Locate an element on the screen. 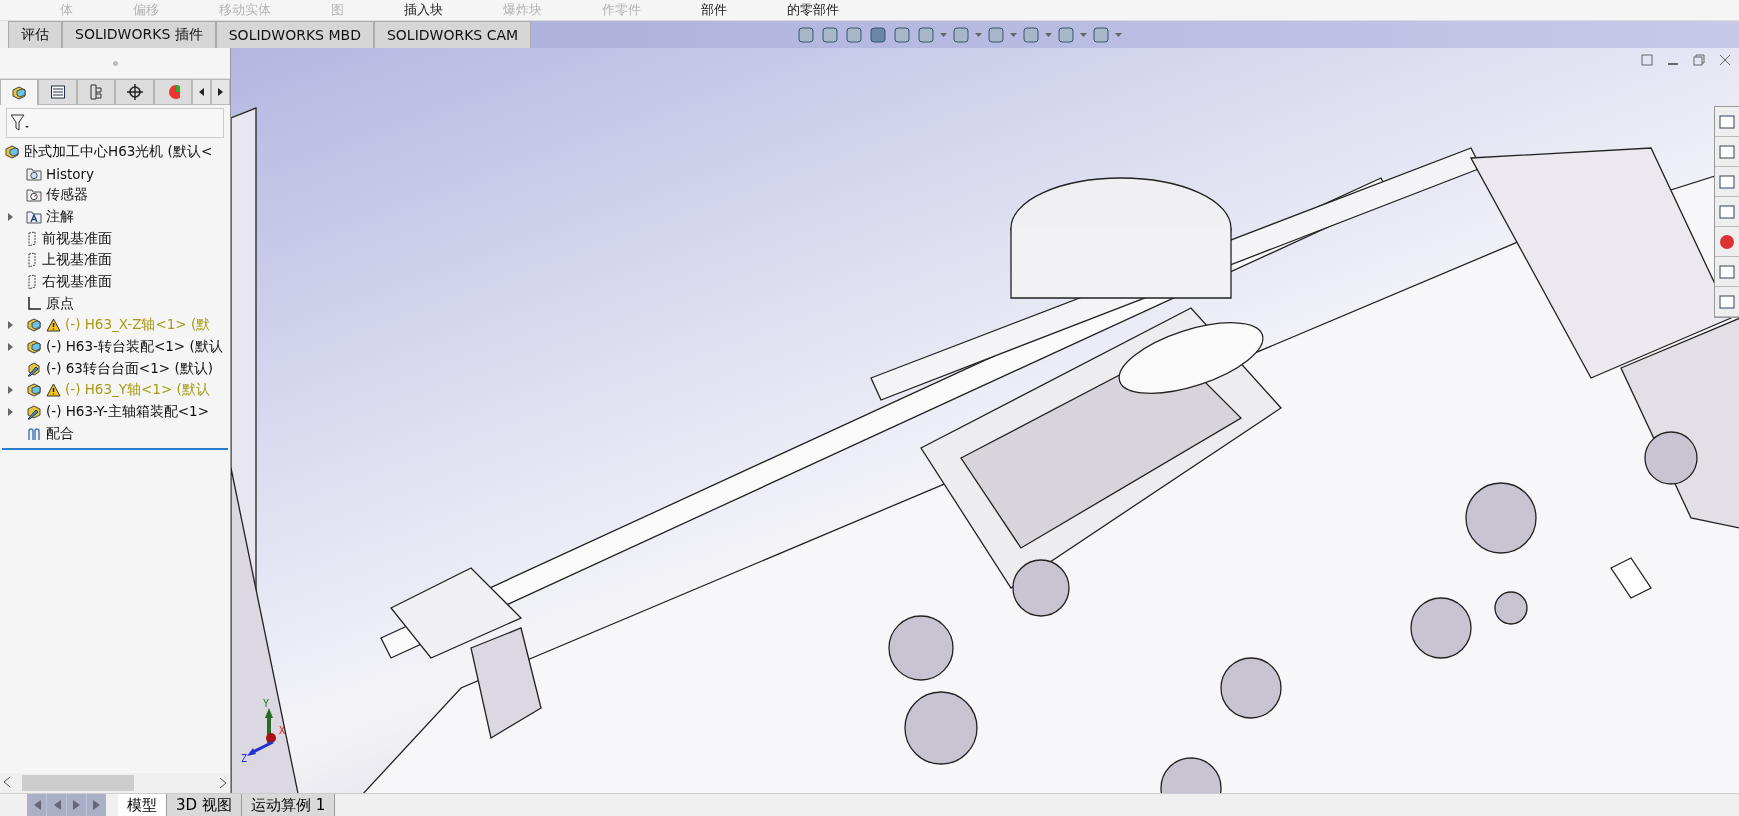 Image resolution: width=1739 pixels, height=816 pixels. toolbar-label: 部件 is located at coordinates (714, 10).